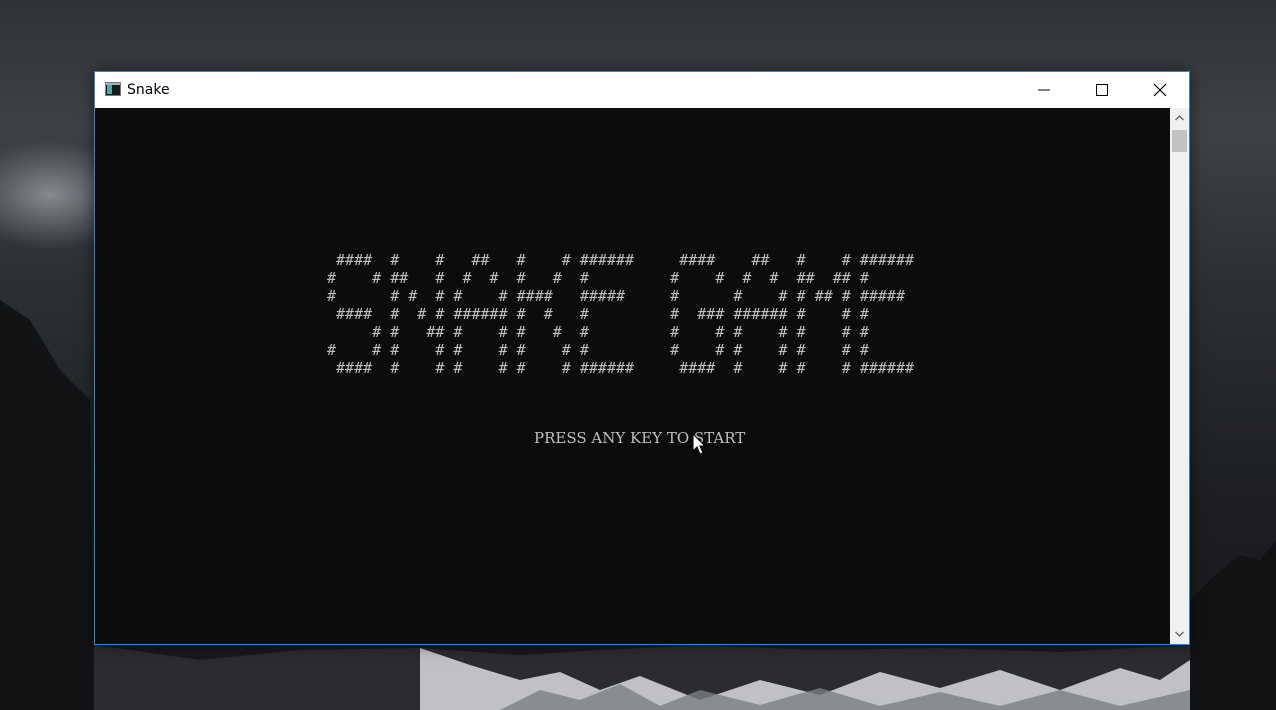 The image size is (1276, 710). What do you see at coordinates (148, 90) in the screenshot?
I see `window-title: Snake` at bounding box center [148, 90].